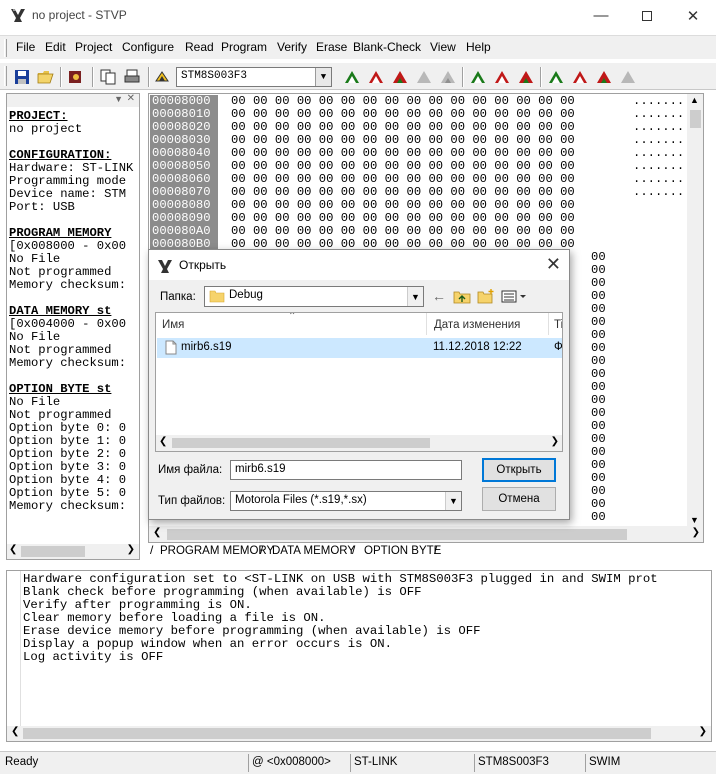 Image resolution: width=716 pixels, height=774 pixels. I want to click on read-current-tab-icon, so click(352, 77).